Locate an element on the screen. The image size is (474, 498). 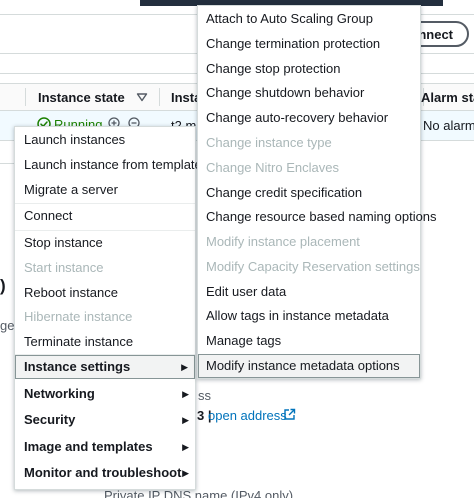
menu-item-start-instance: Start instance is located at coordinates (64, 267).